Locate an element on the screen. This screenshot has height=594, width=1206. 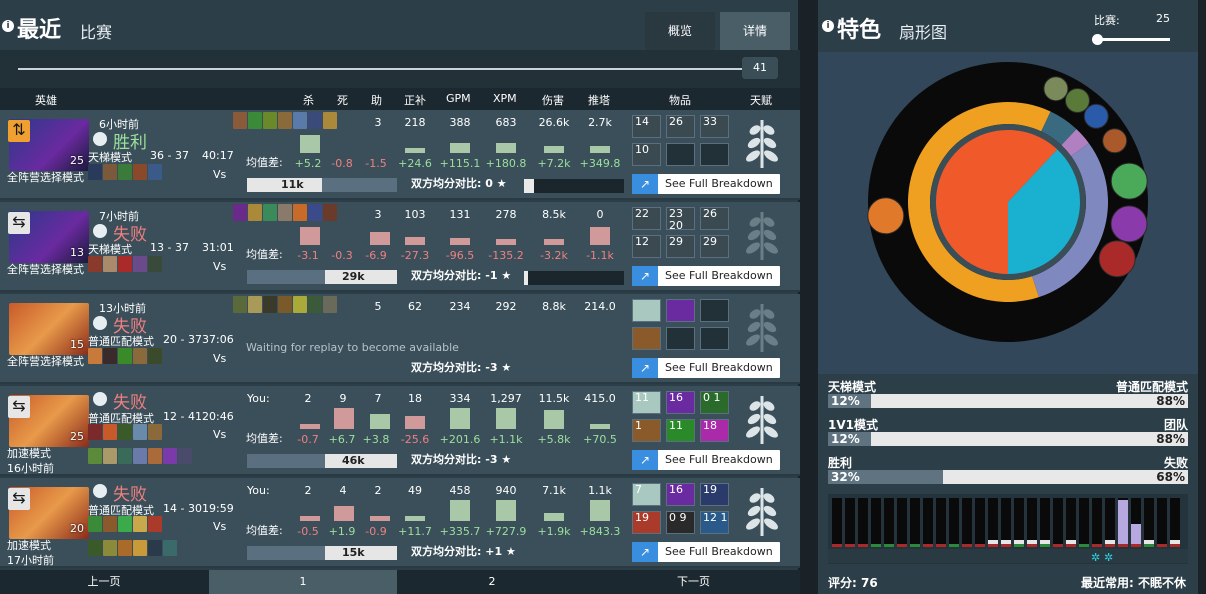
diff-lh: -27.3 is located at coordinates (415, 255).